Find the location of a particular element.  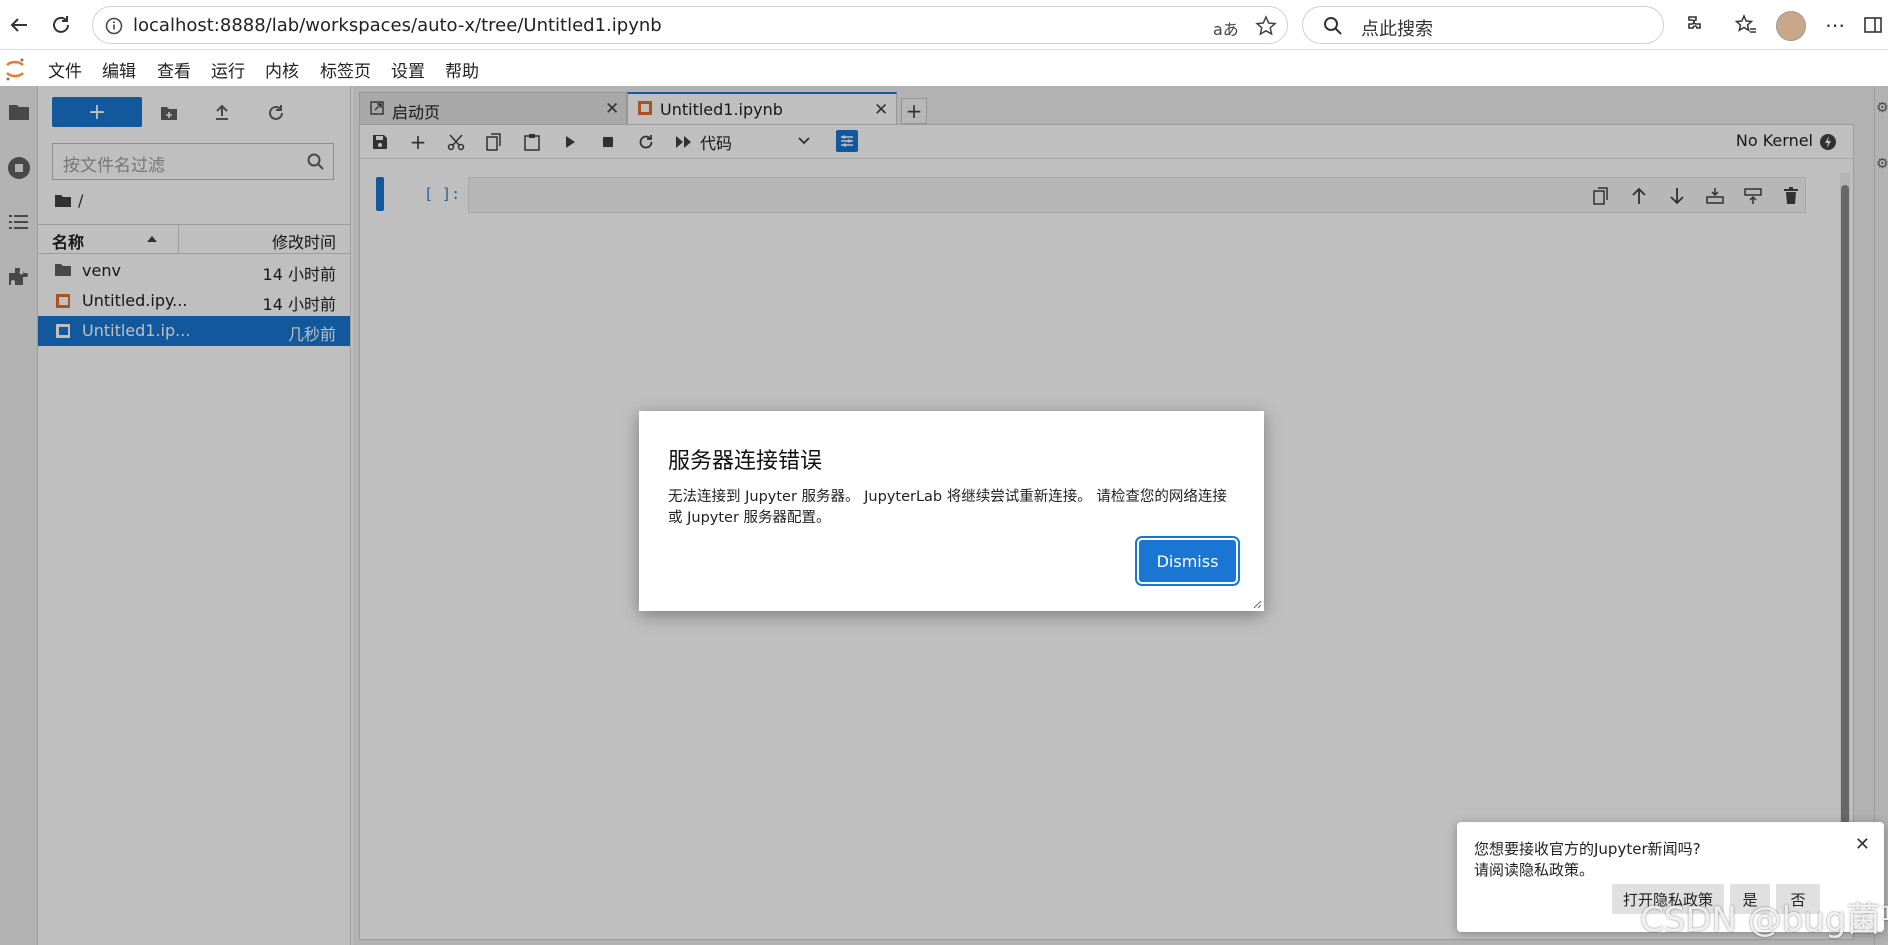

favorite-star-icon is located at coordinates (1266, 26).